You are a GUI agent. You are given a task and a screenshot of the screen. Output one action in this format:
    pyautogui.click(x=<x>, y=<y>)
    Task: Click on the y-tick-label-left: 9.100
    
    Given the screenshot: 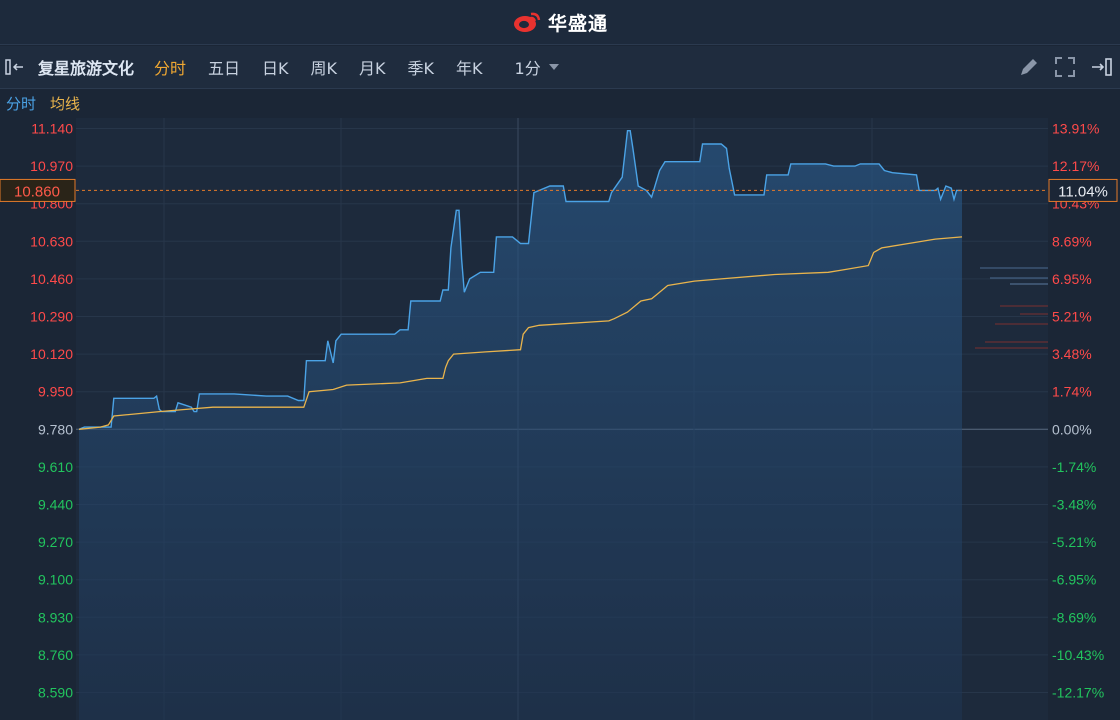 What is the action you would take?
    pyautogui.click(x=55, y=580)
    